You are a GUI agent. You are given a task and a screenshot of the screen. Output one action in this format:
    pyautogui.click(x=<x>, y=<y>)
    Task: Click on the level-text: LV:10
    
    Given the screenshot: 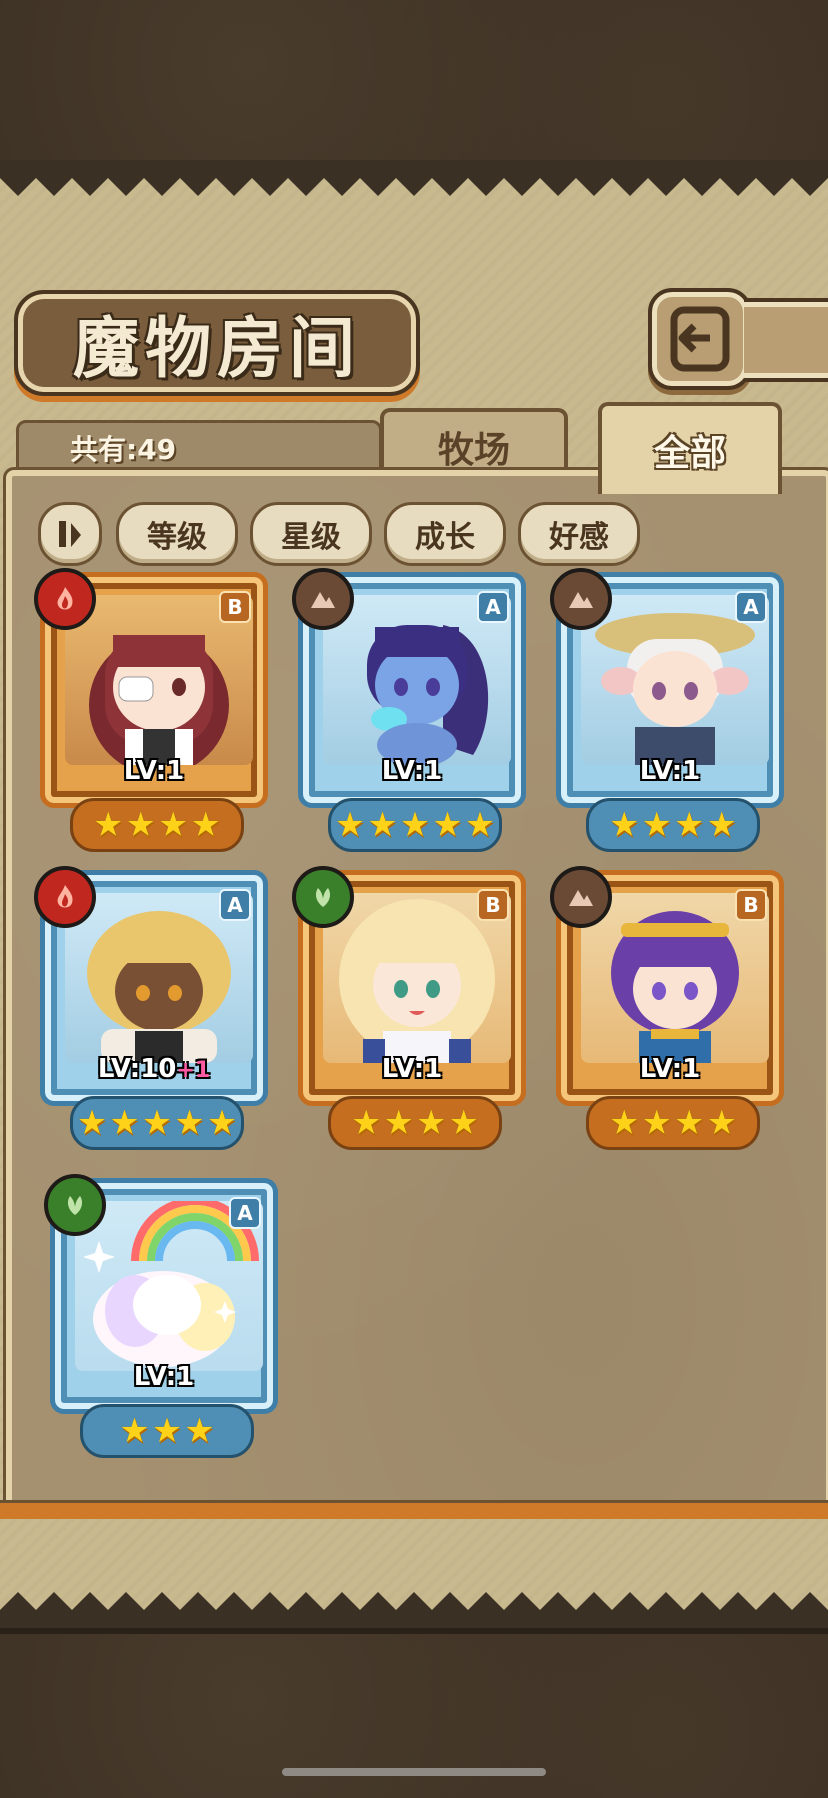 What is the action you would take?
    pyautogui.click(x=137, y=1069)
    